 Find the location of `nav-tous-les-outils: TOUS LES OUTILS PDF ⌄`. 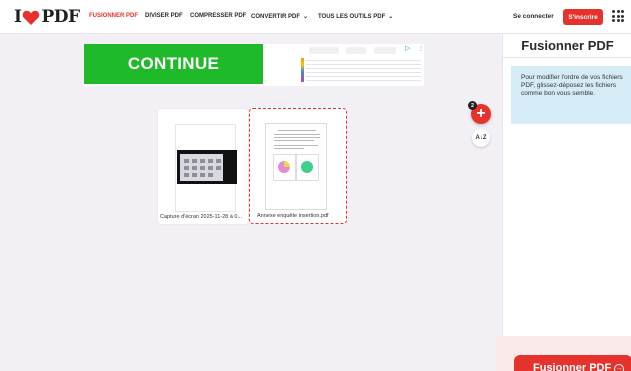

nav-tous-les-outils: TOUS LES OUTILS PDF ⌄ is located at coordinates (355, 16).